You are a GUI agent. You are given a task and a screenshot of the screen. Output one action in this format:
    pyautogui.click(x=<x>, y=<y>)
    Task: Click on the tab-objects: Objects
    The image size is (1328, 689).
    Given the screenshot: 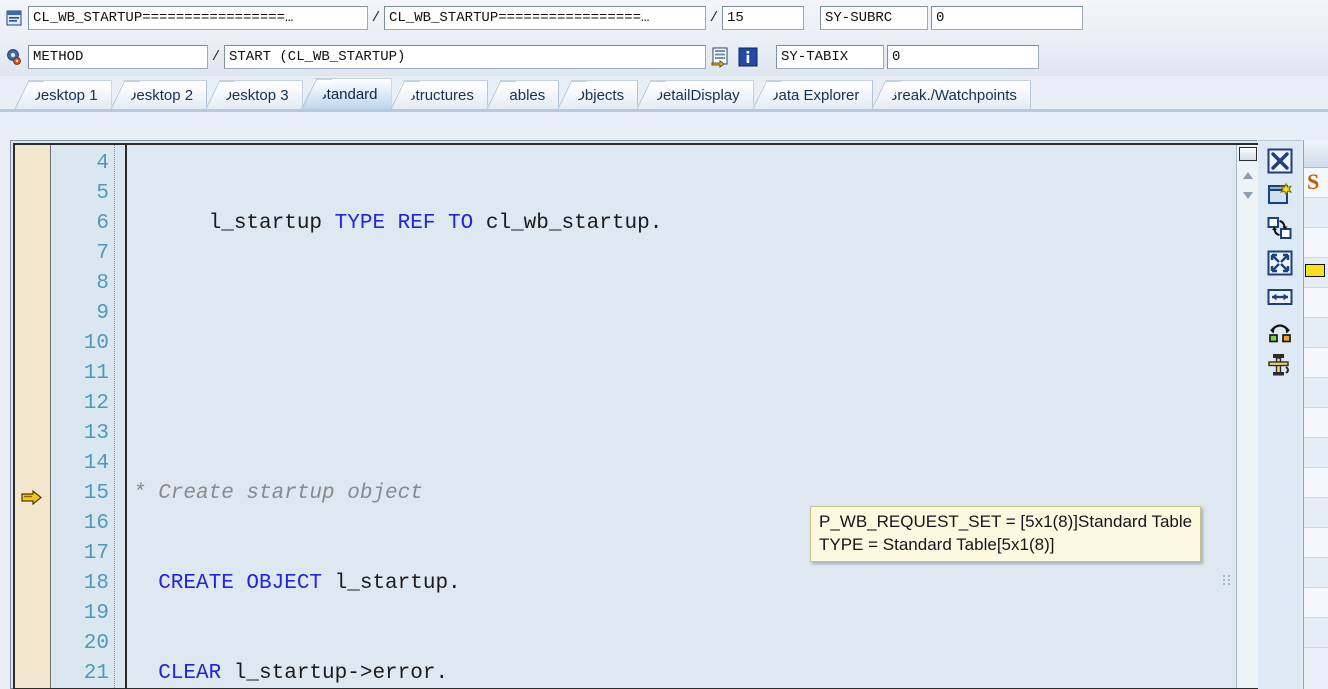 What is the action you would take?
    pyautogui.click(x=598, y=94)
    